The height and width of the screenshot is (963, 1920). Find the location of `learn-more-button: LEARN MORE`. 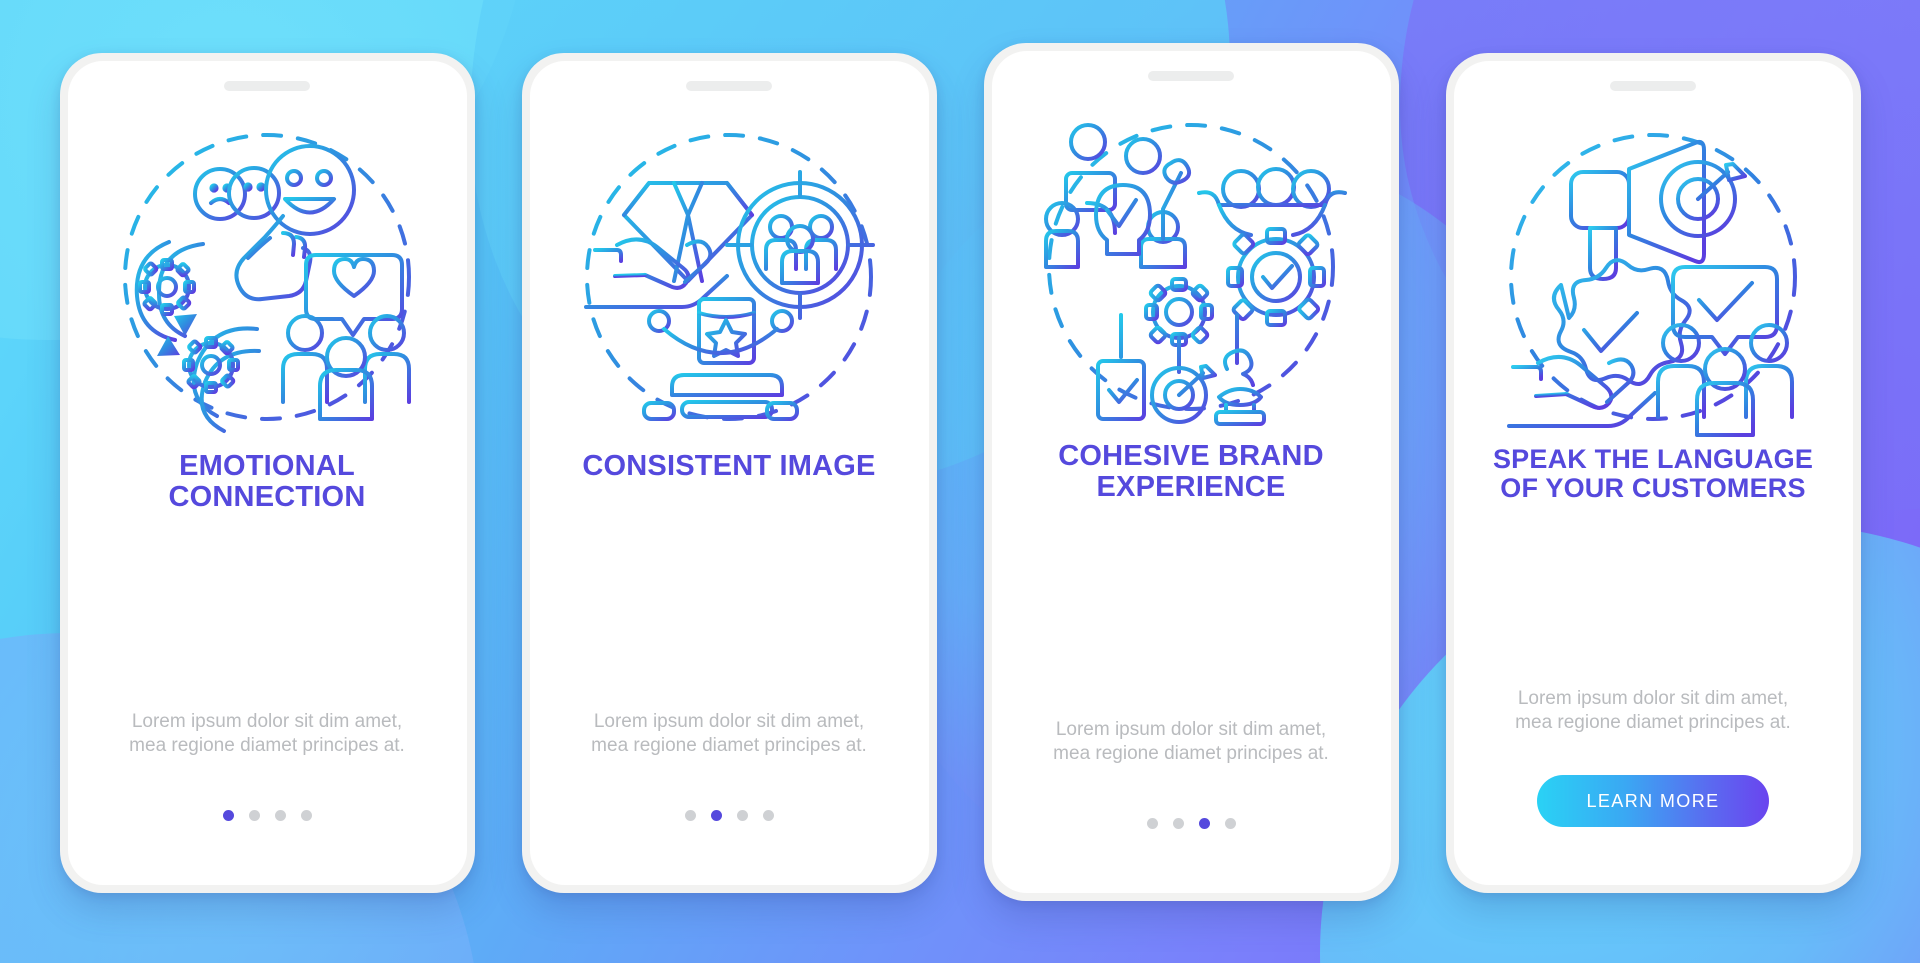

learn-more-button: LEARN MORE is located at coordinates (1653, 801).